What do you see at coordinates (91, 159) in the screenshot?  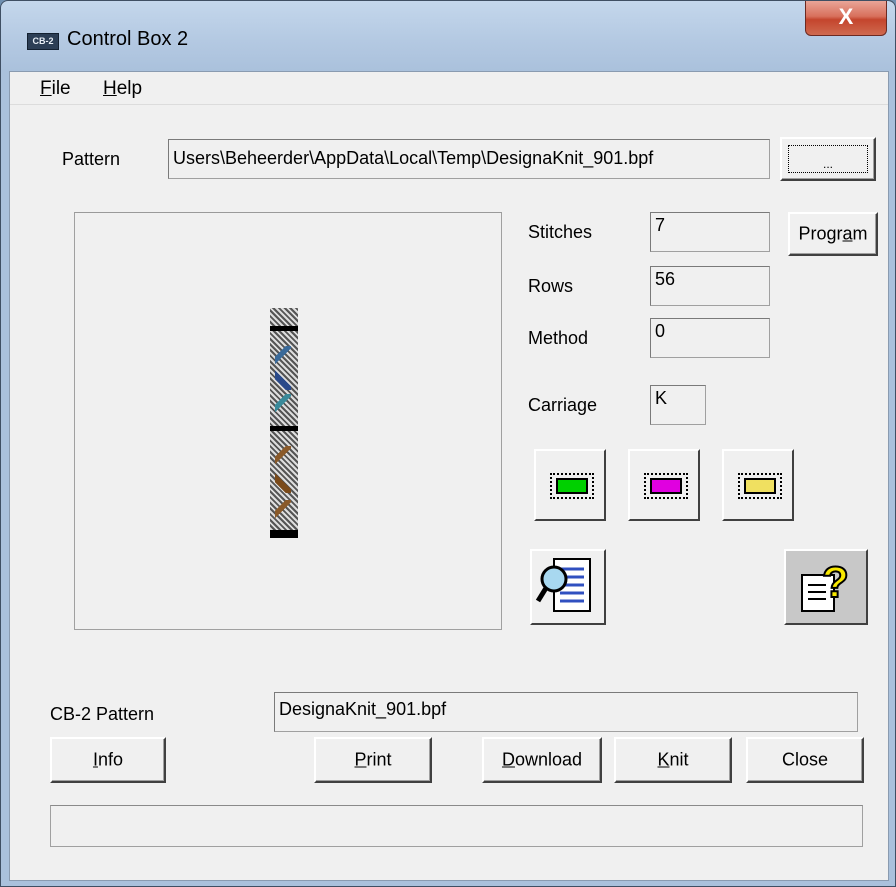 I see `pattern-label: Pattern` at bounding box center [91, 159].